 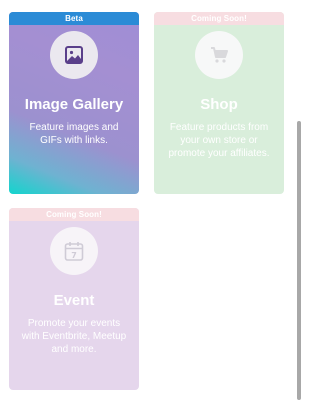 I want to click on card-description: Feature images and GIFs with links., so click(x=74, y=134).